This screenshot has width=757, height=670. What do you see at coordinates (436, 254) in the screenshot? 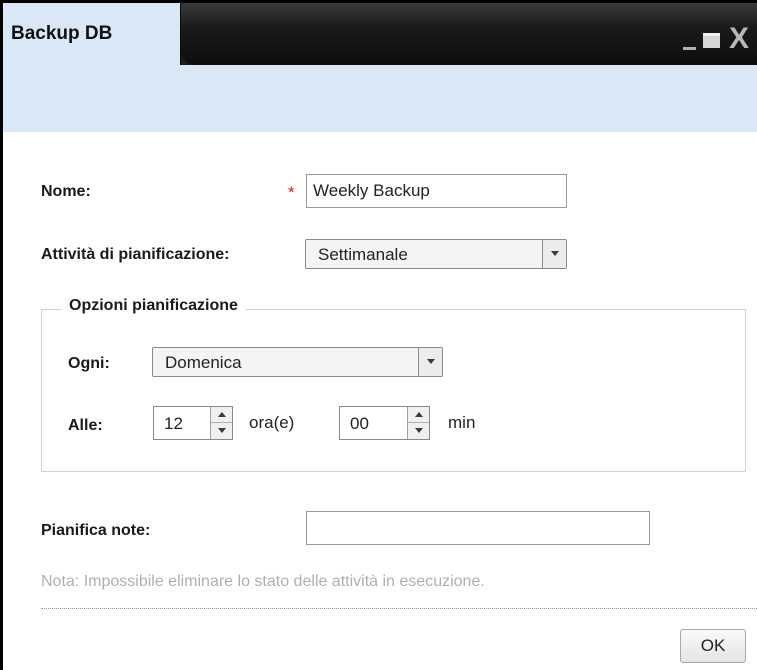
I see `schedule-select: Settimanale` at bounding box center [436, 254].